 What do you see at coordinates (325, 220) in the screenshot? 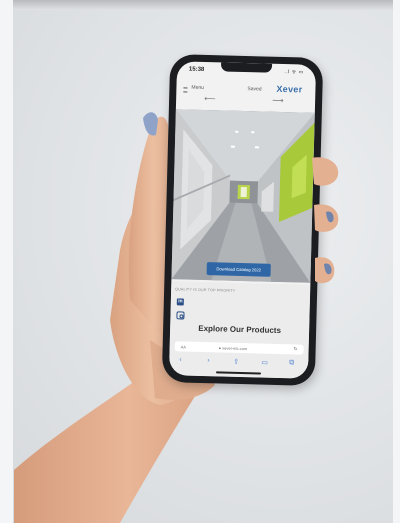
I see `fingers` at bounding box center [325, 220].